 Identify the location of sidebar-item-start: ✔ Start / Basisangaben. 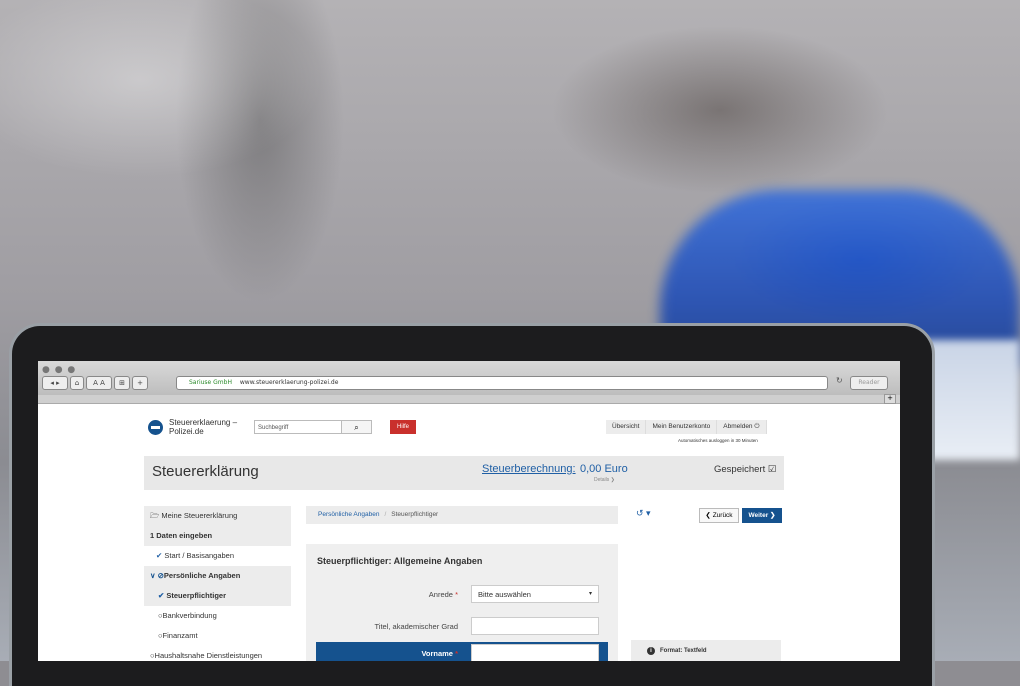
(217, 556).